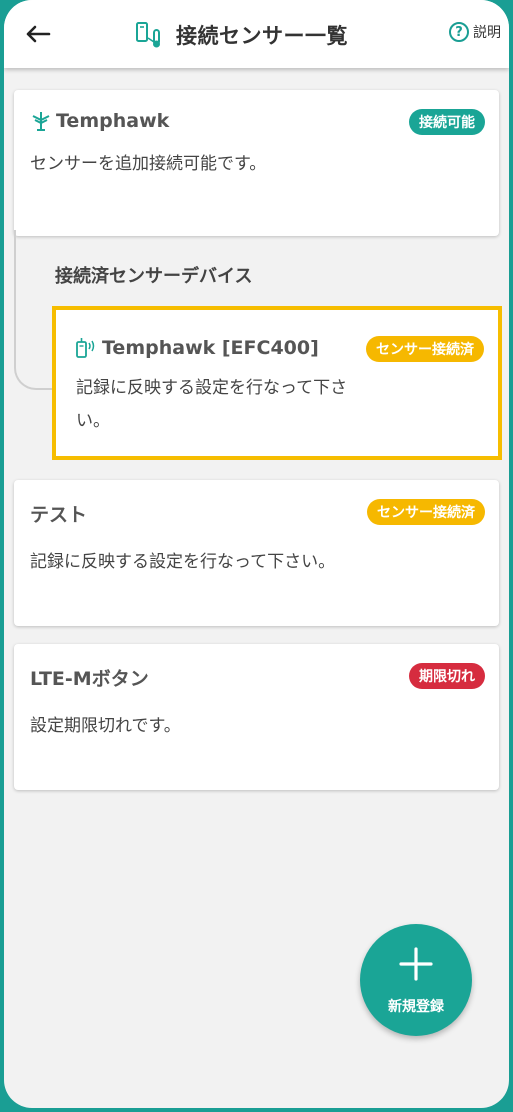 The width and height of the screenshot is (513, 1112). I want to click on sensor-card-lte-m: LTE-Mボタン 期限切れ 設定期限切れです。, so click(256, 717).